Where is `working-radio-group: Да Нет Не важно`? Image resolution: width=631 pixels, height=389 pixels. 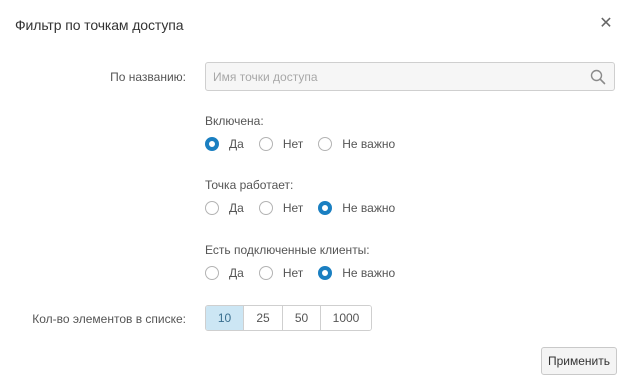
working-radio-group: Да Нет Не важно is located at coordinates (307, 208).